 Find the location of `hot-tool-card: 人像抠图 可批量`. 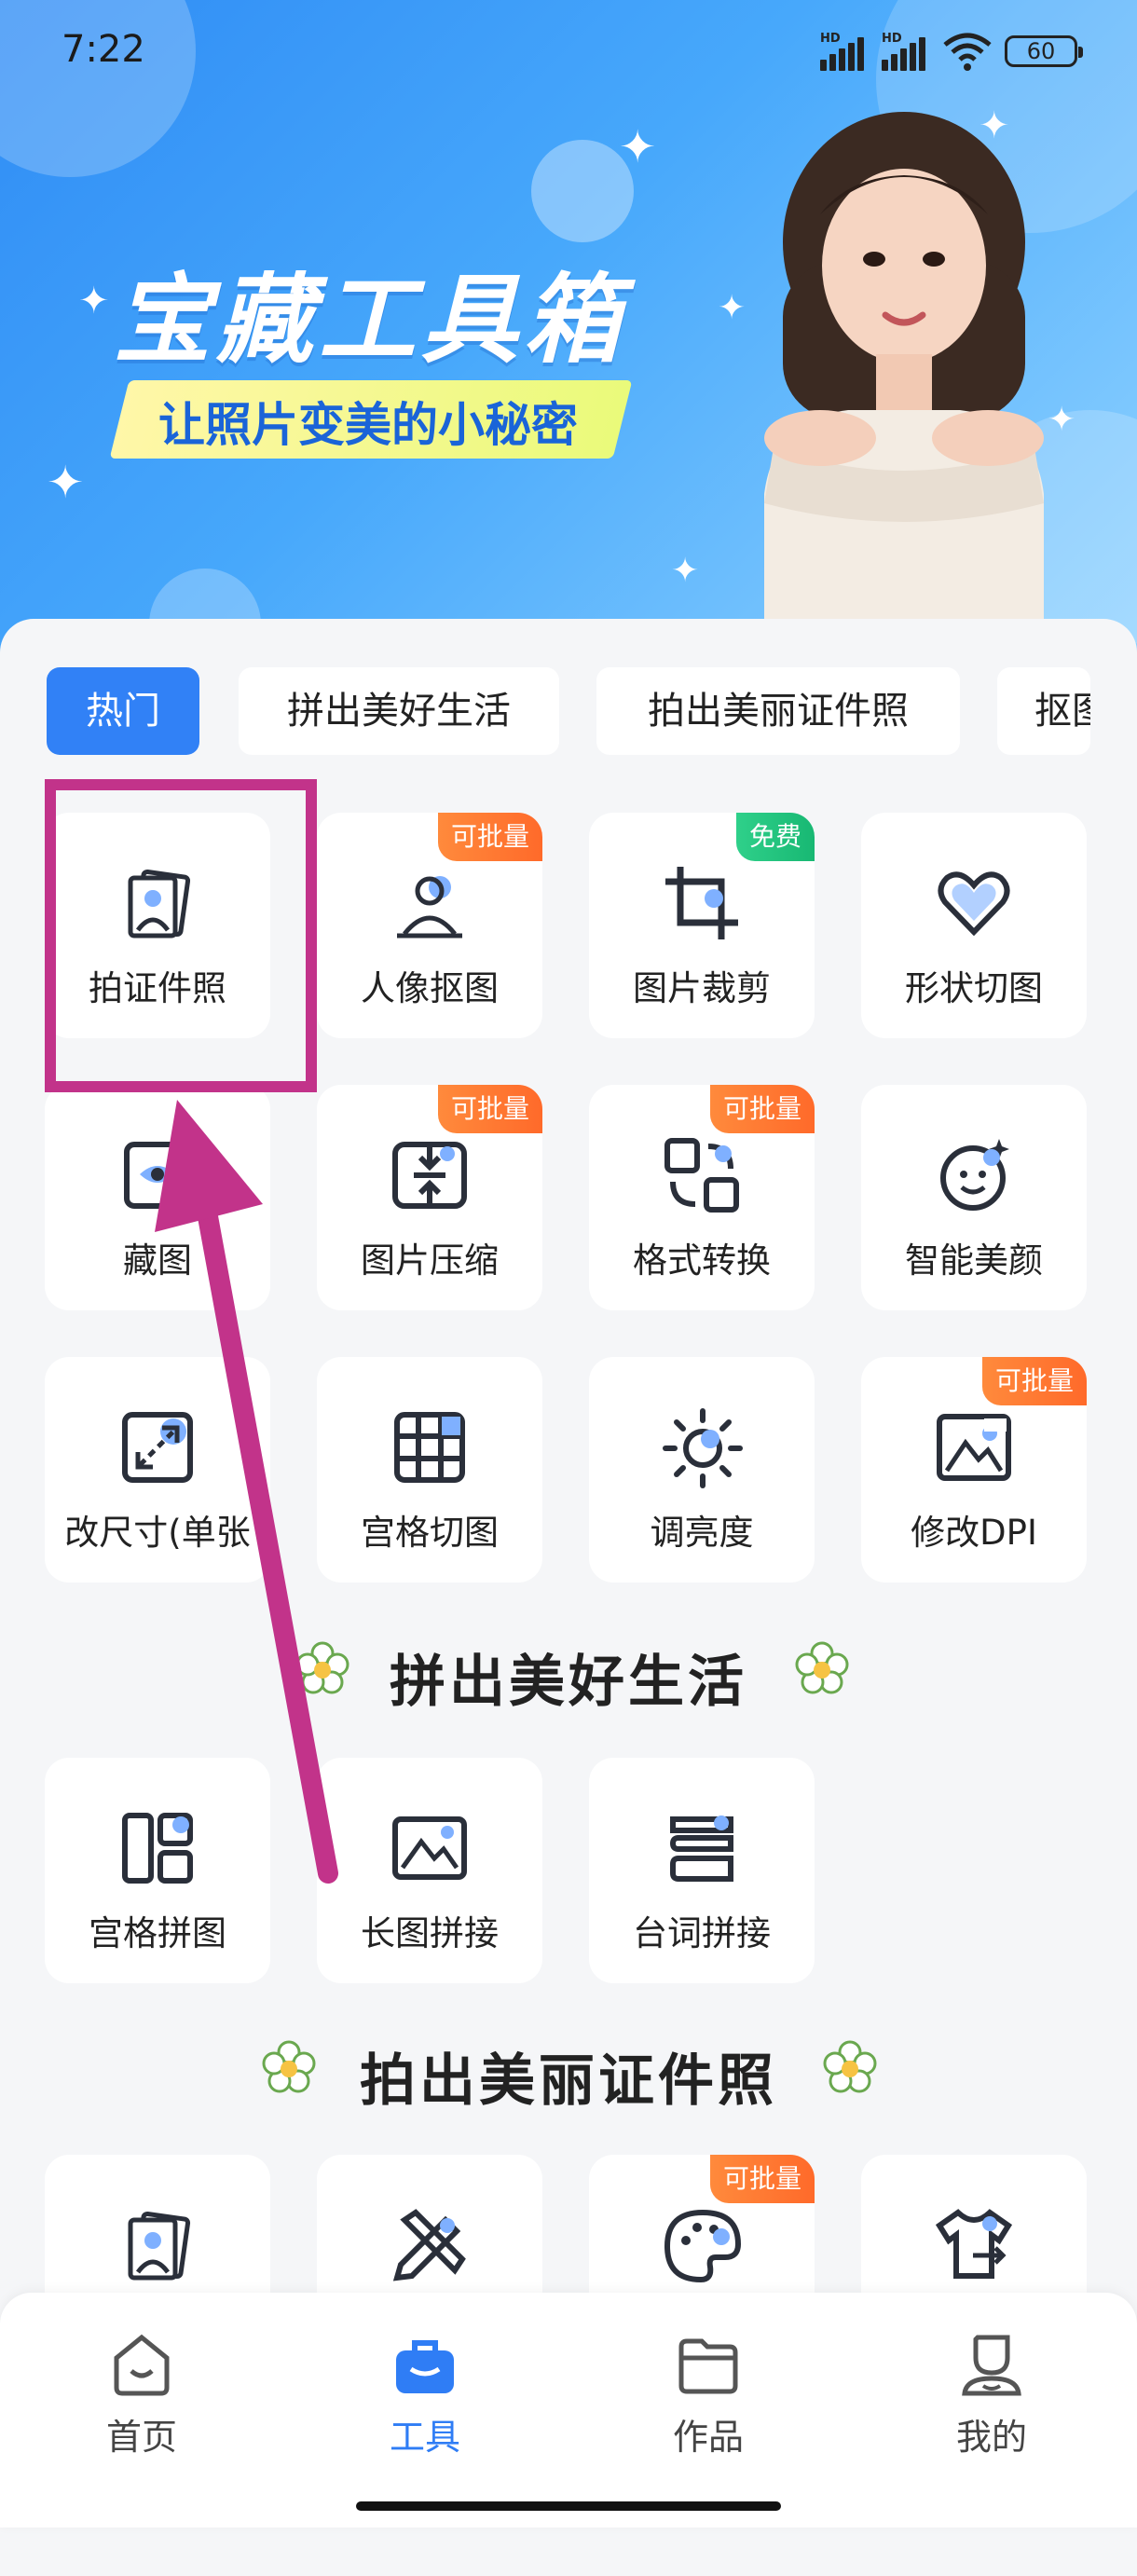

hot-tool-card: 人像抠图 可批量 is located at coordinates (429, 925).